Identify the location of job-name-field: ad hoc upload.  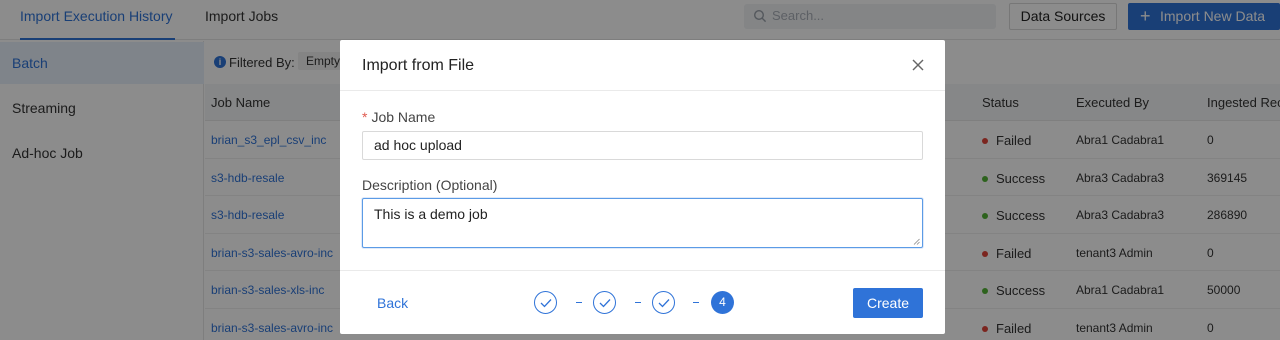
(642, 145).